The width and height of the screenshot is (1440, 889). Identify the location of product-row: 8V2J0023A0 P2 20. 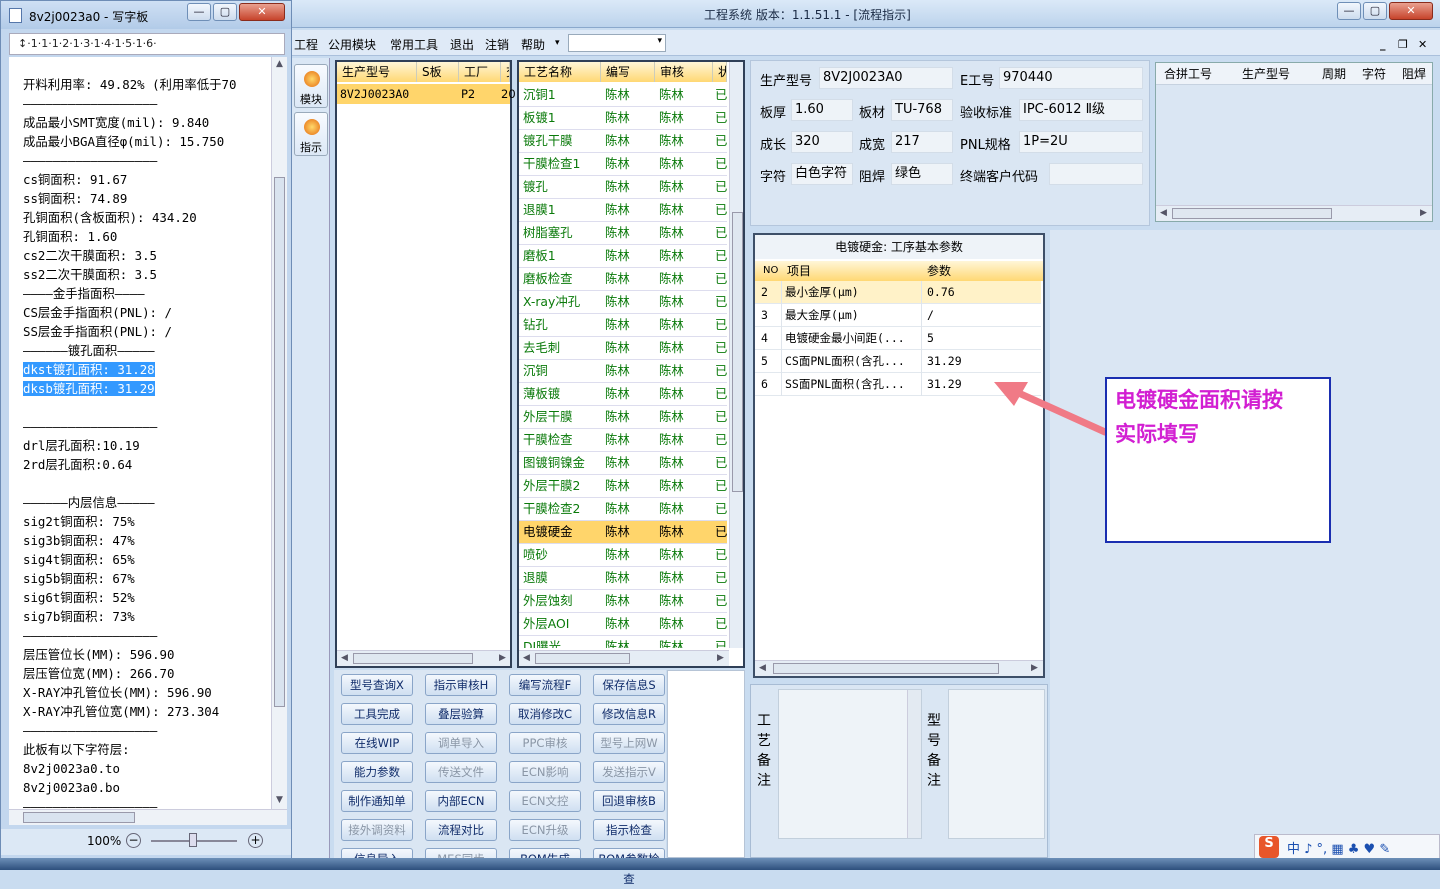
(426, 94).